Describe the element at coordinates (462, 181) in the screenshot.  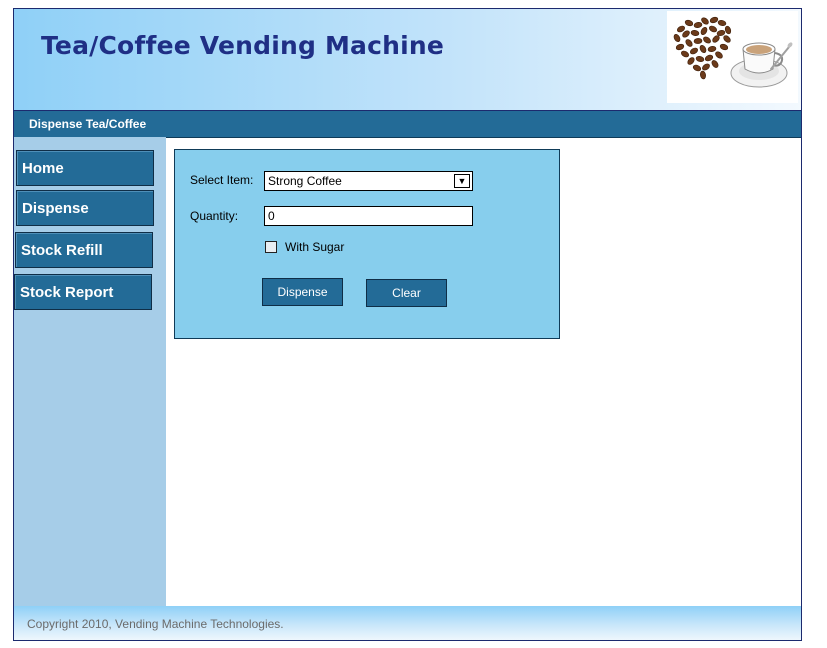
I see `dropdown-arrow-icon: ▼` at that location.